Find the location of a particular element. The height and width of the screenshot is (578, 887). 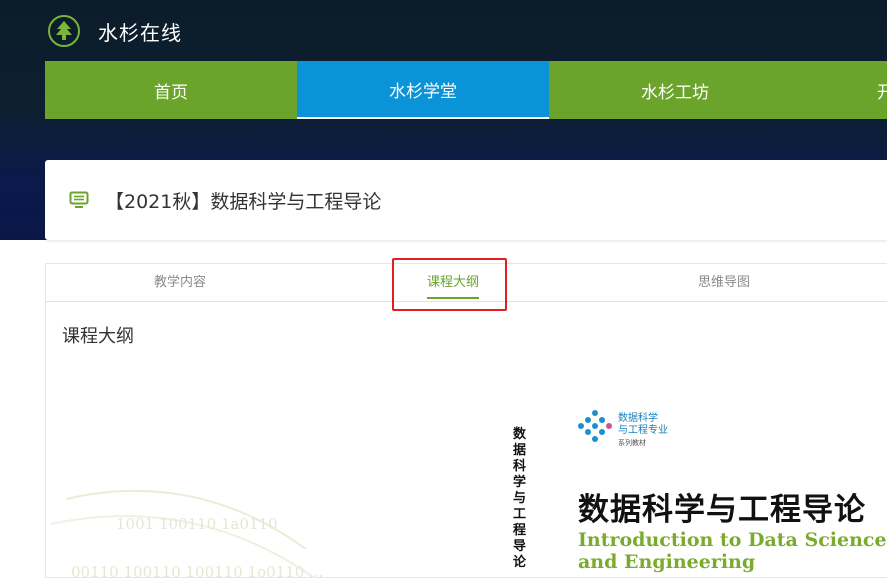

series-line: 与工程专业 is located at coordinates (643, 430).